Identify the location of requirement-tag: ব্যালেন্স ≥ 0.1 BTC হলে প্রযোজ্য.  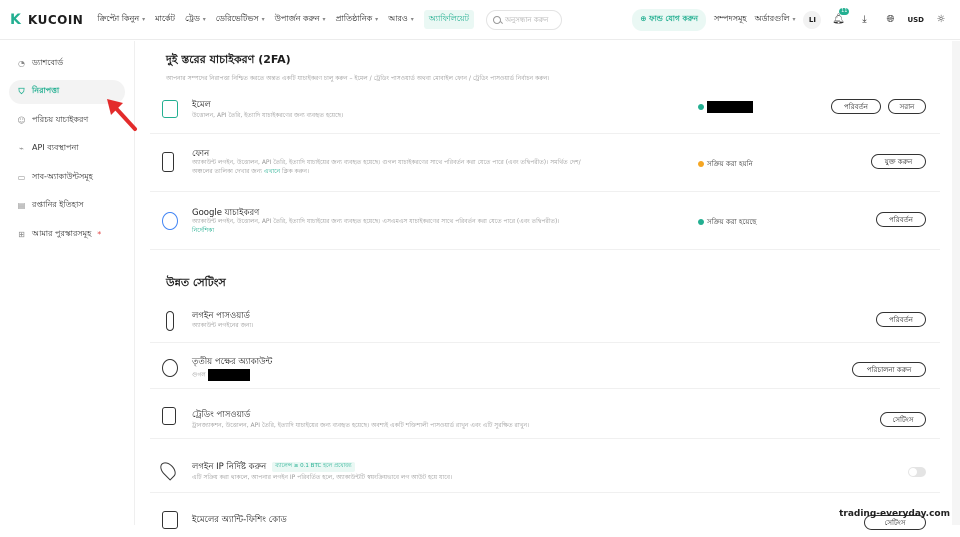
(313, 467).